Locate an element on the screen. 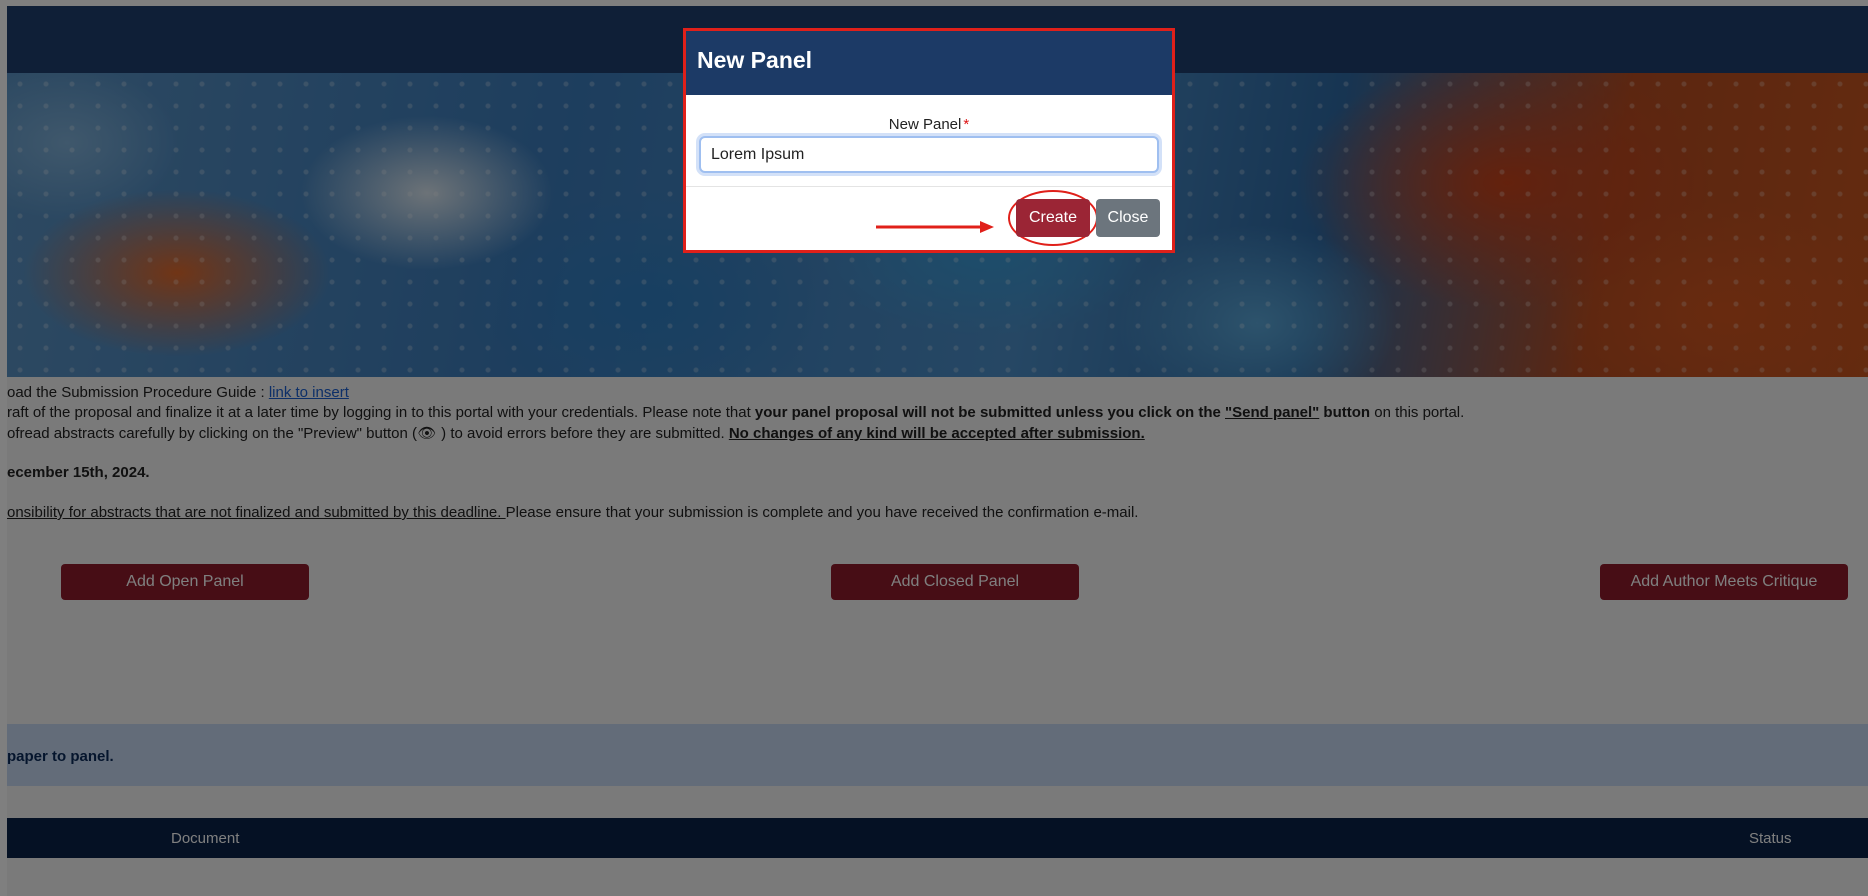  new-panel-input is located at coordinates (929, 154).